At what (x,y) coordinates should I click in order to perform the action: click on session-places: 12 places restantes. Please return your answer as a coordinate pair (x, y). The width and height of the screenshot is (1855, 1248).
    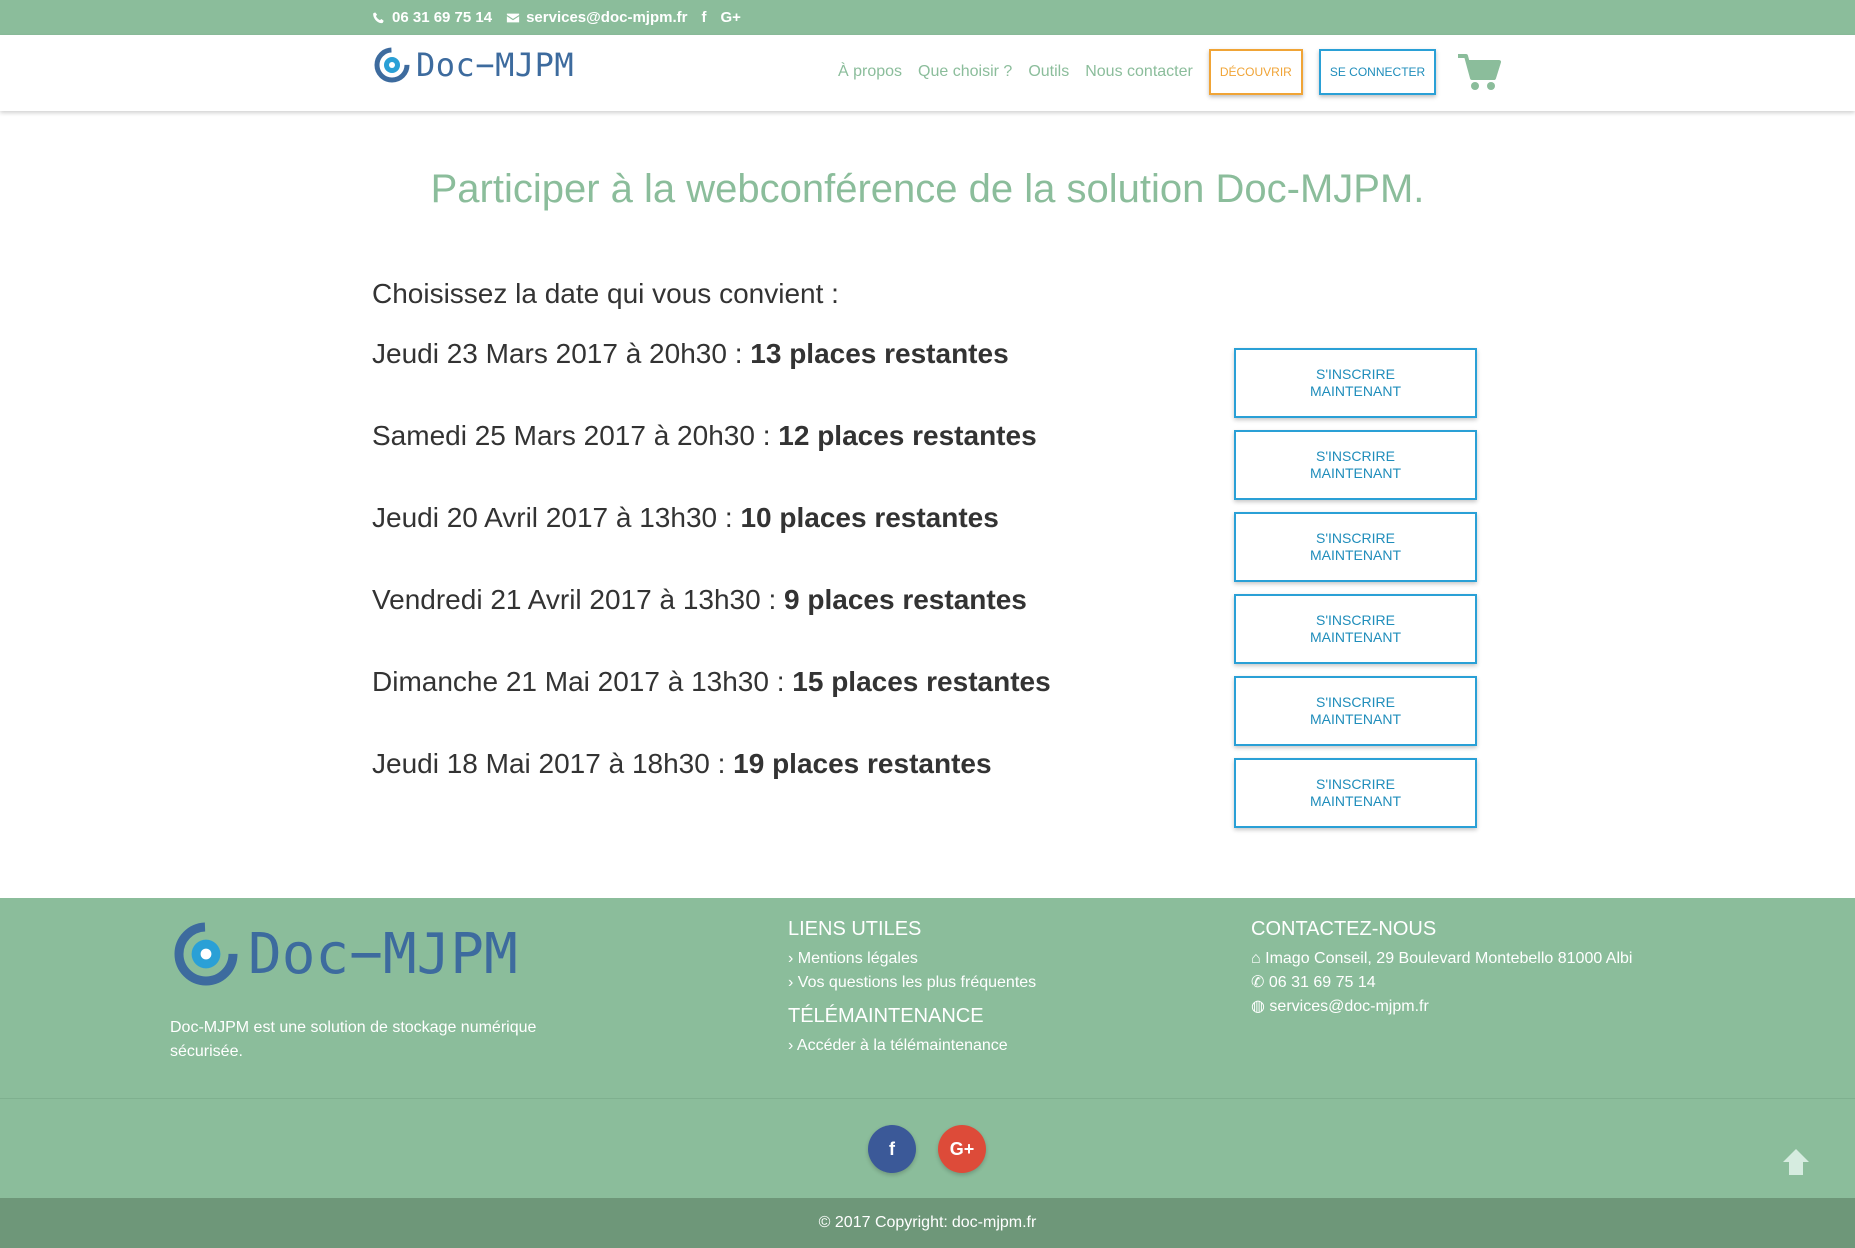
    Looking at the image, I should click on (907, 435).